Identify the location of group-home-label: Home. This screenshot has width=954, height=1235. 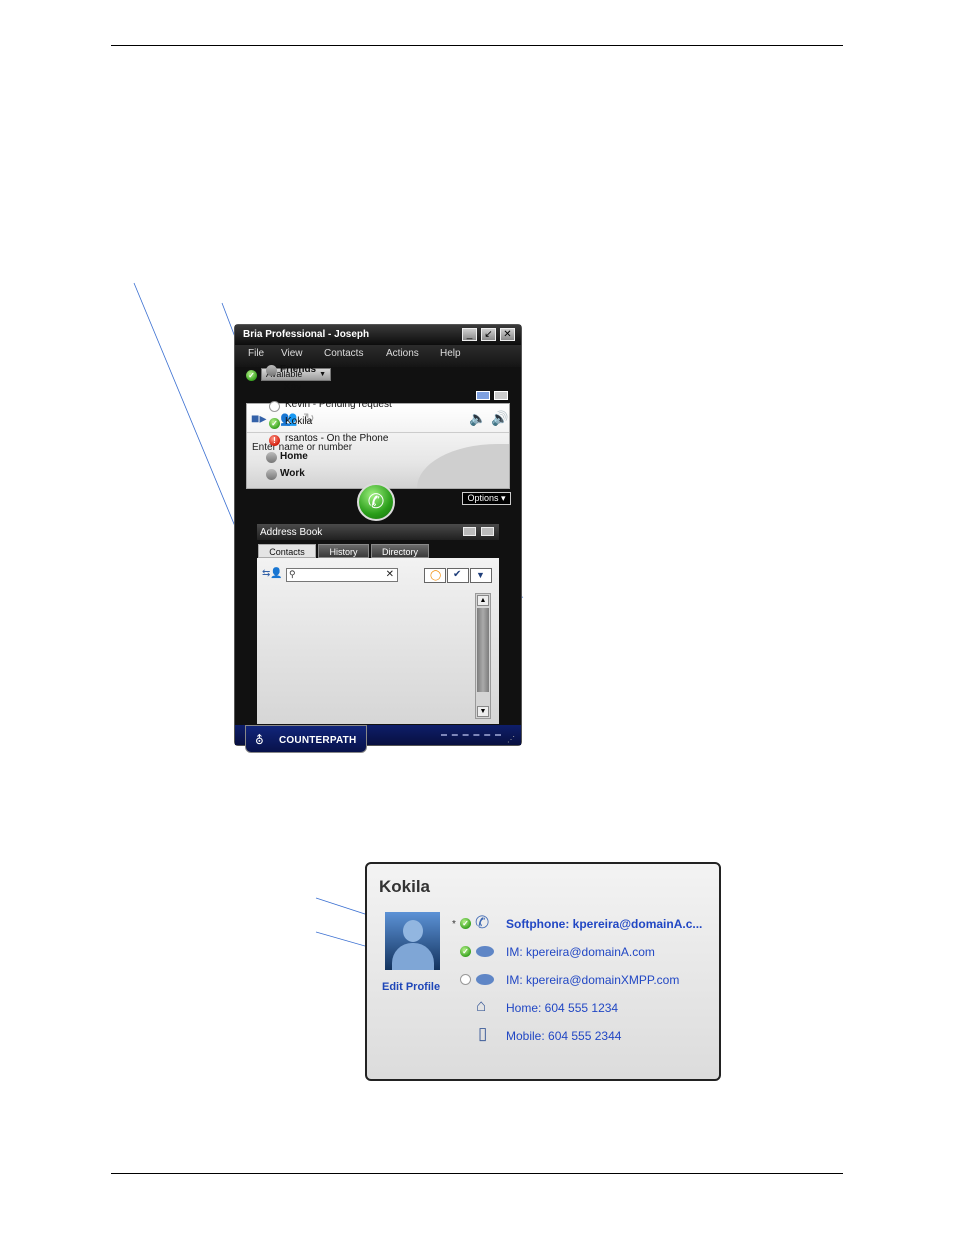
(294, 456).